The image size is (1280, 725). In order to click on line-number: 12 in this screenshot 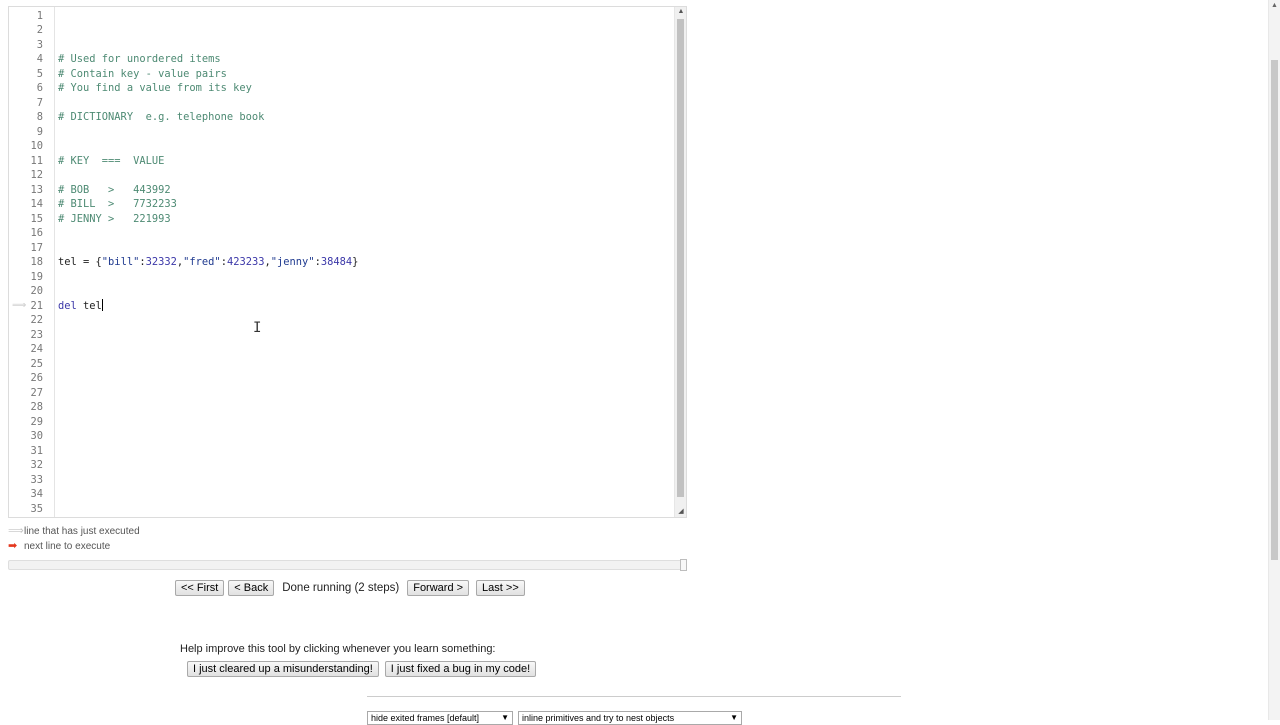, I will do `click(36, 175)`.